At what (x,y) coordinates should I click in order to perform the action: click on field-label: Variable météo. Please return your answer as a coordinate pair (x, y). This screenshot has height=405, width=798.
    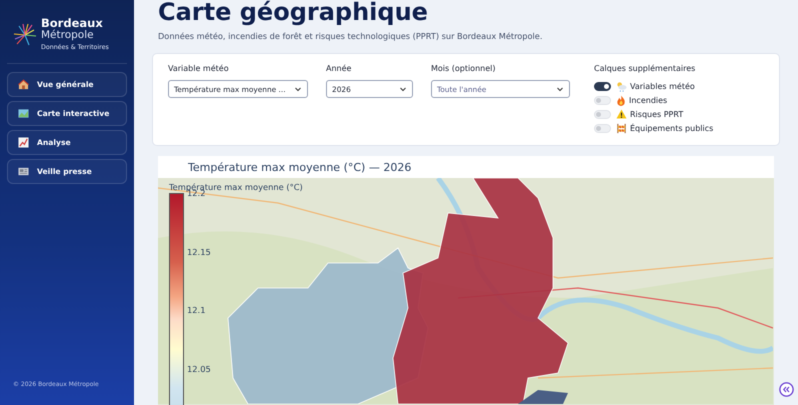
    Looking at the image, I should click on (199, 68).